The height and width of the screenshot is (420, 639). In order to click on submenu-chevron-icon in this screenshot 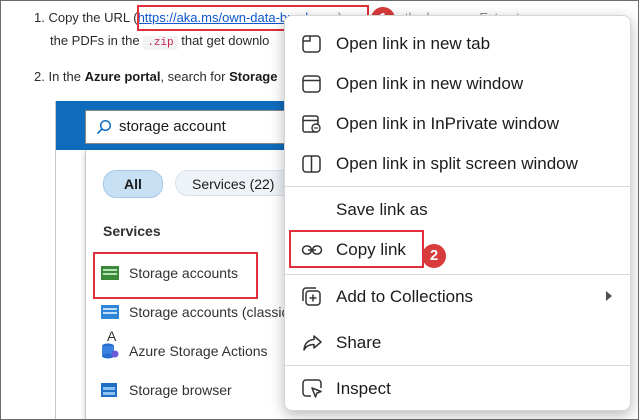, I will do `click(609, 296)`.